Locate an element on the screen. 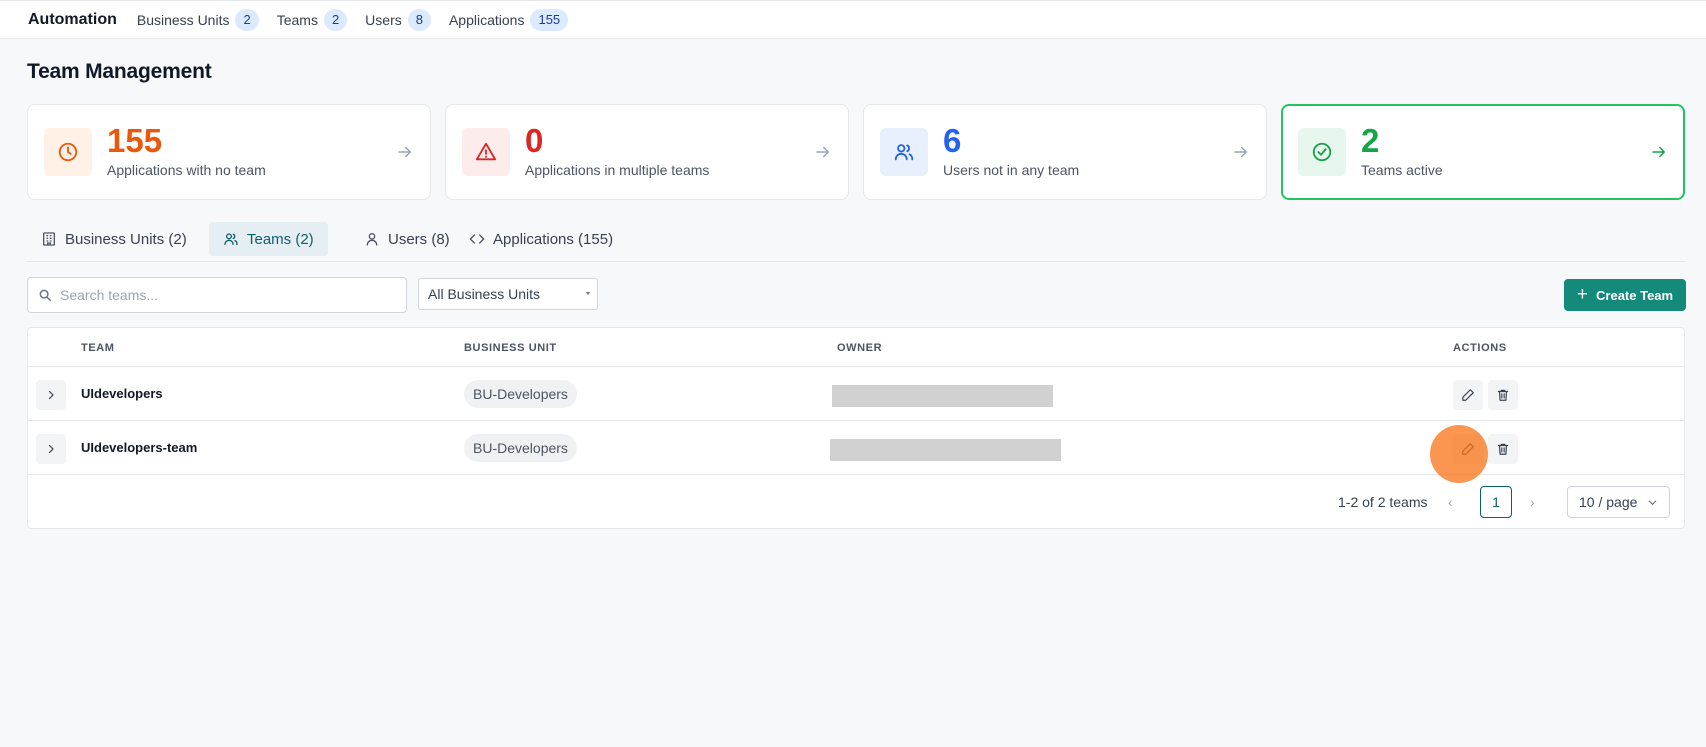 This screenshot has height=747, width=1706. table-row: UIdevelopers BU-Developers is located at coordinates (856, 394).